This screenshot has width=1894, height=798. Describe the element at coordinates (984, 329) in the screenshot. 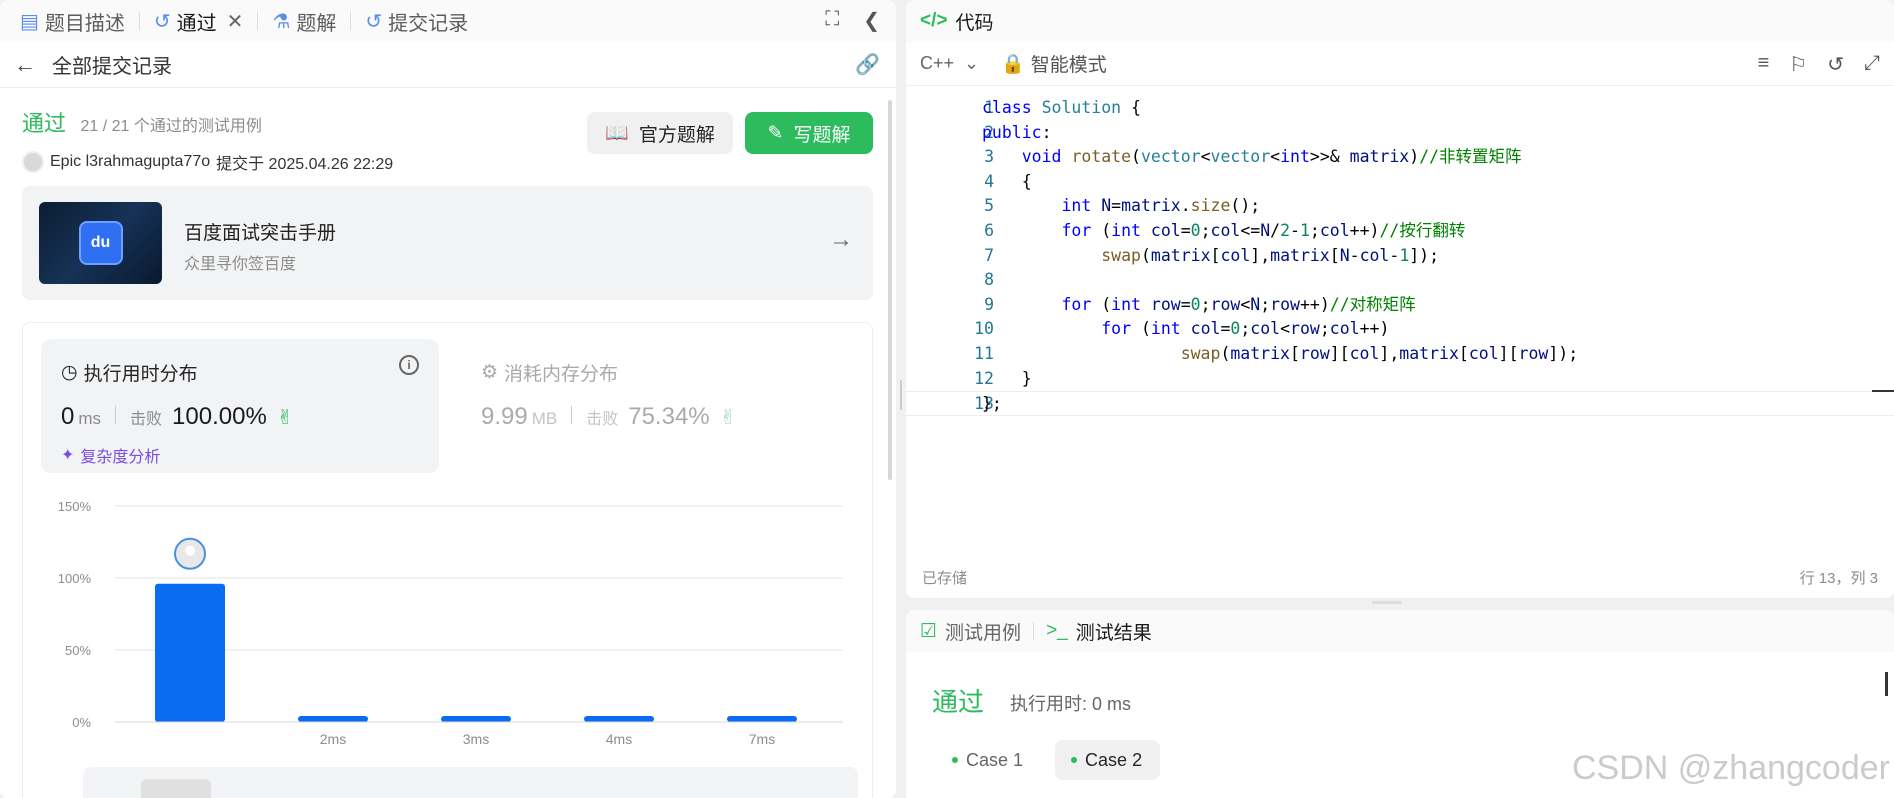

I see `line-number: 10` at that location.